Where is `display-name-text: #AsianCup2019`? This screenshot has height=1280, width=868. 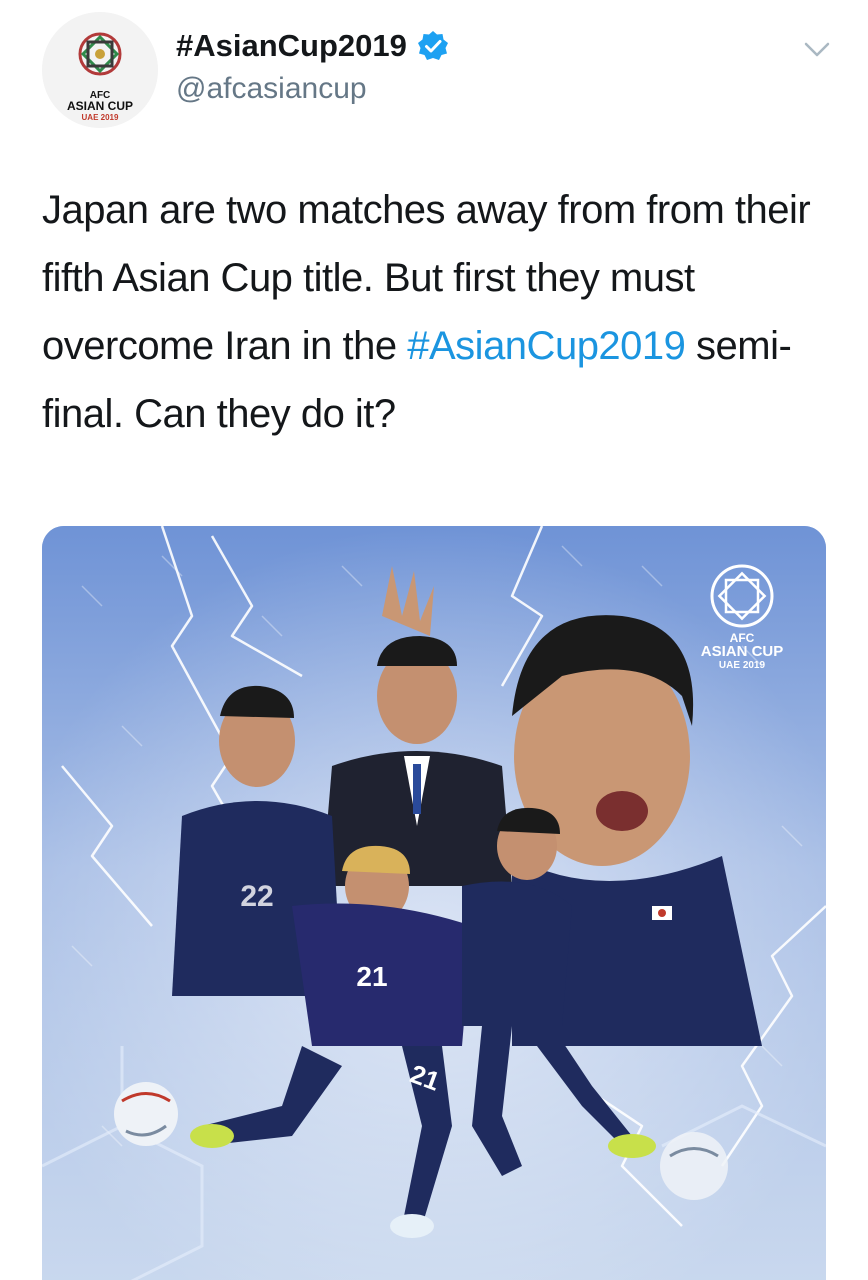 display-name-text: #AsianCup2019 is located at coordinates (291, 45).